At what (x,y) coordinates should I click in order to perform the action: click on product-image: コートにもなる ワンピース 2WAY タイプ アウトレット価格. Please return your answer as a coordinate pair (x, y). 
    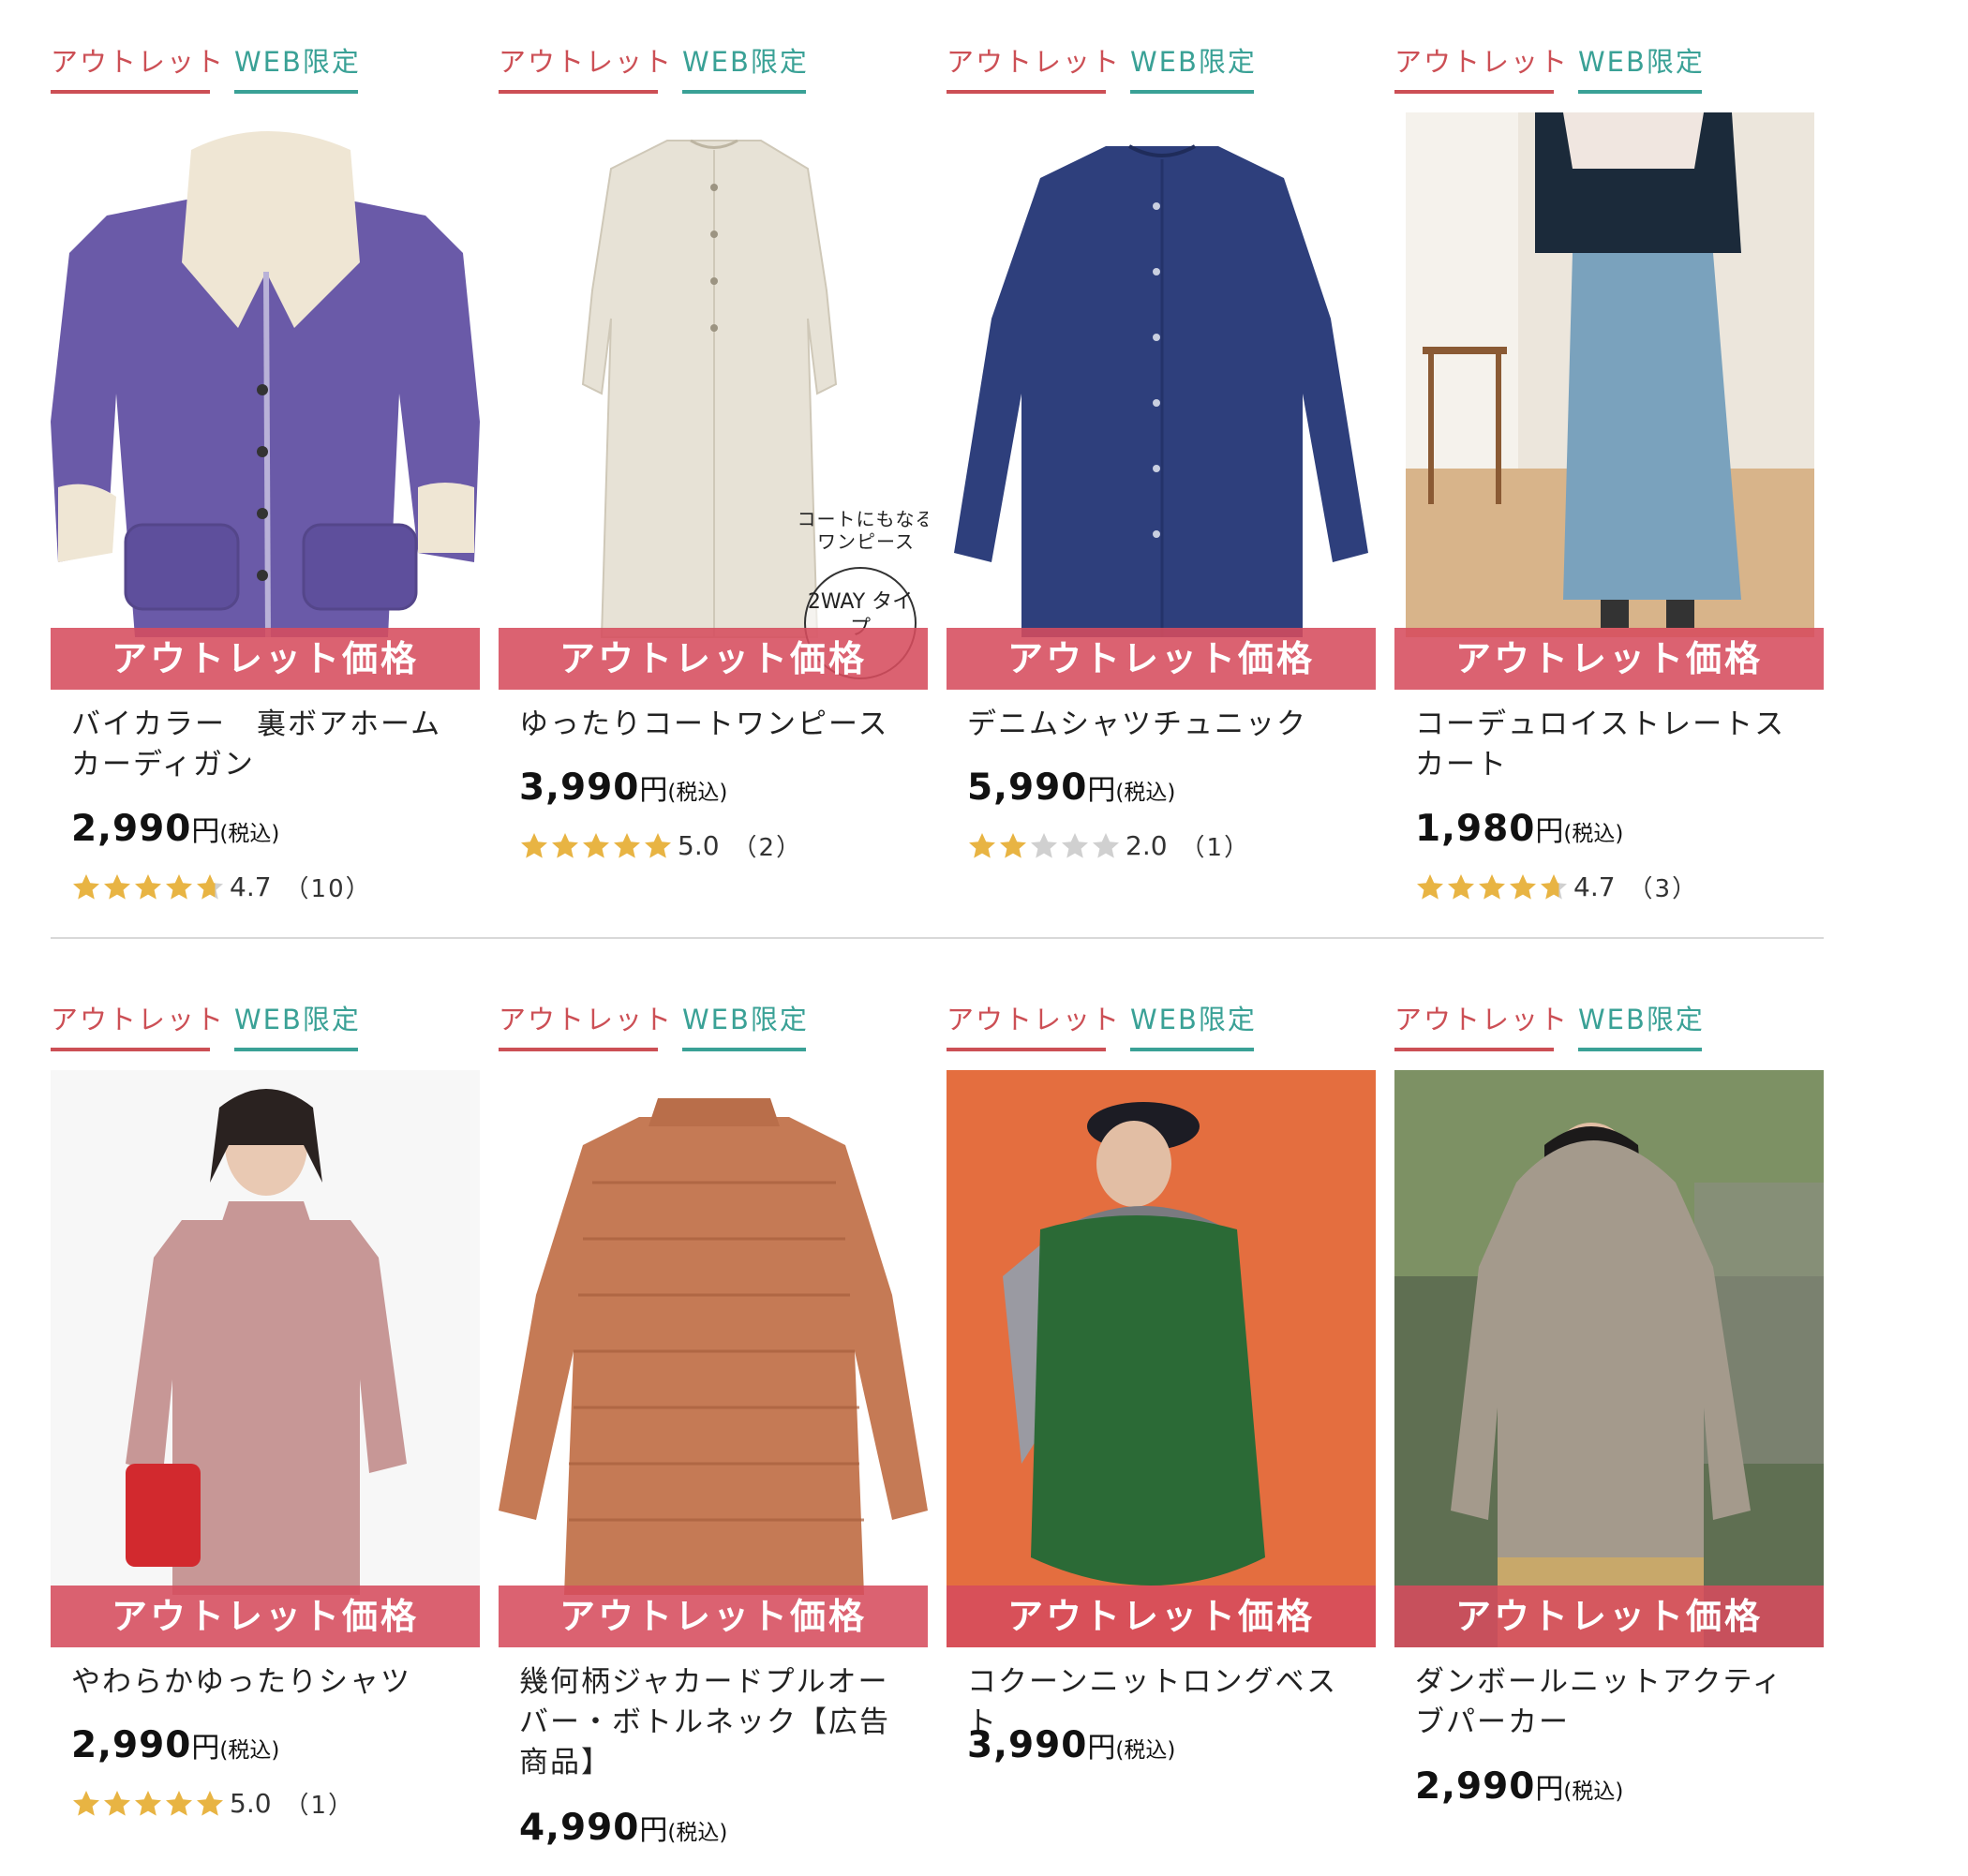
    Looking at the image, I should click on (713, 401).